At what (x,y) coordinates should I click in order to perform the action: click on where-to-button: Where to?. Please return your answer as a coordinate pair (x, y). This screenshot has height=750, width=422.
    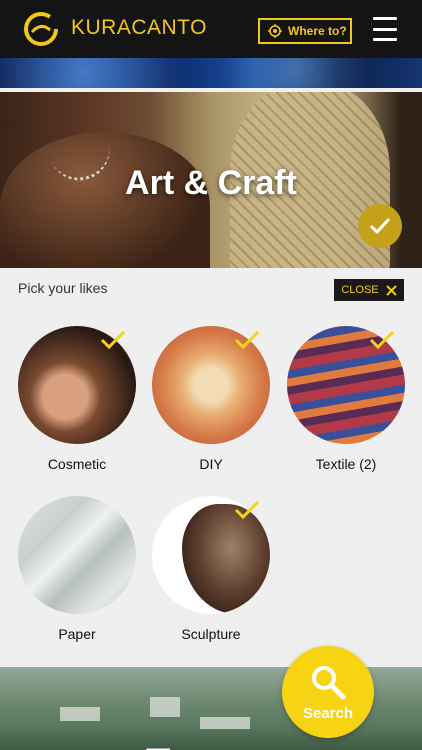
    Looking at the image, I should click on (305, 31).